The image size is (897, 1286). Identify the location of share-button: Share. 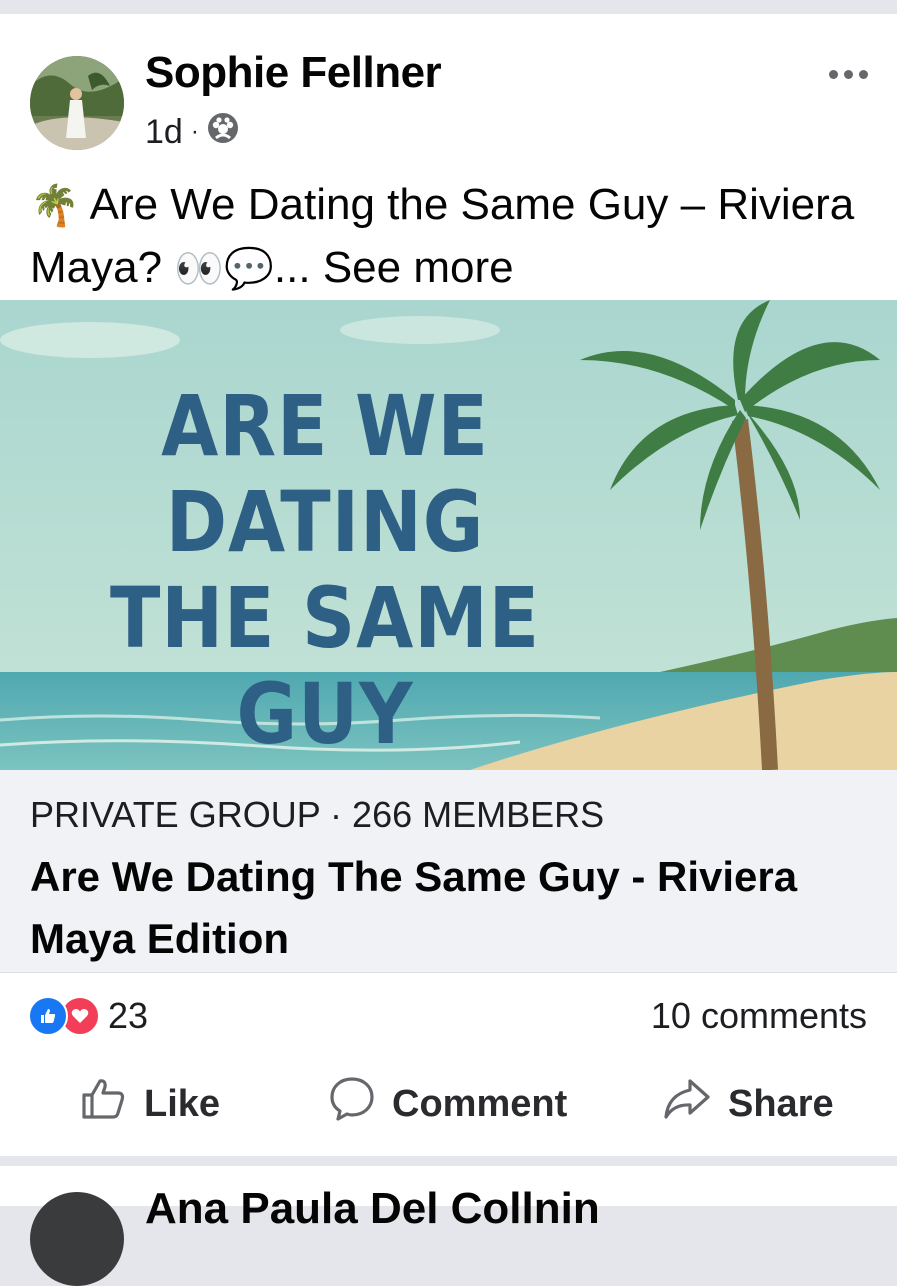
(748, 1104).